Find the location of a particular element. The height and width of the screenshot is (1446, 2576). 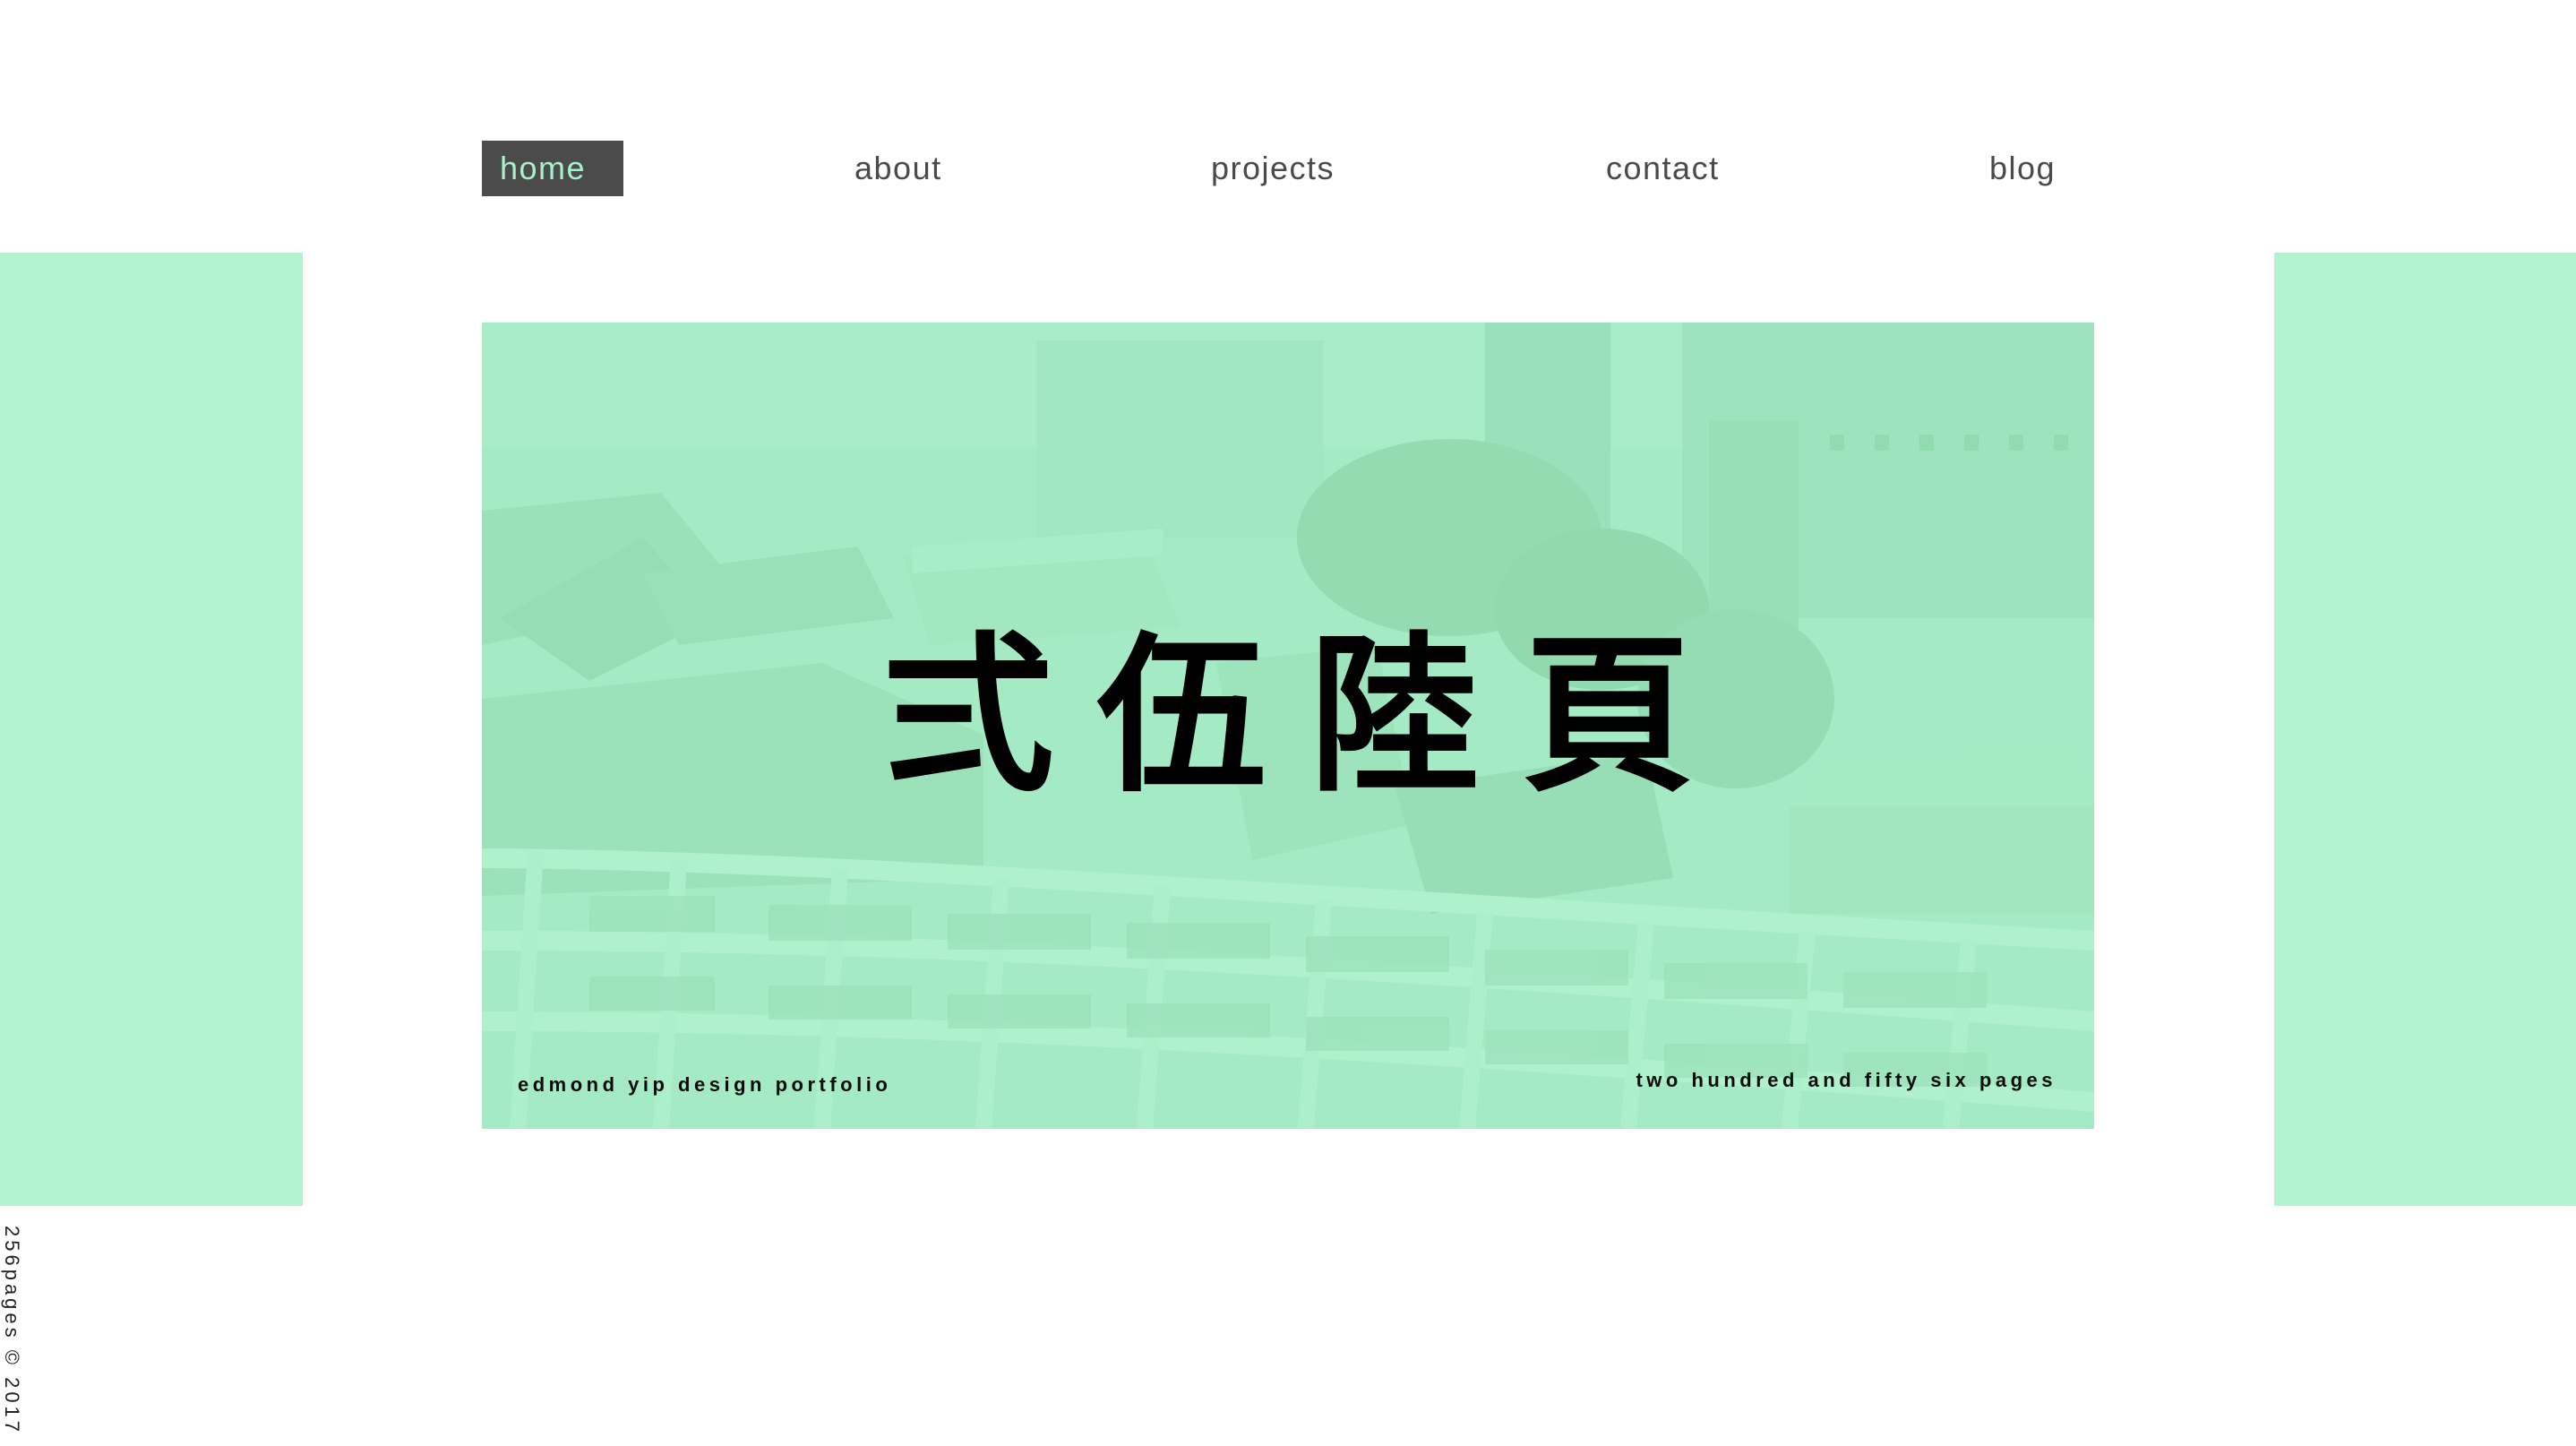

nav-item-contact: contact is located at coordinates (1663, 168).